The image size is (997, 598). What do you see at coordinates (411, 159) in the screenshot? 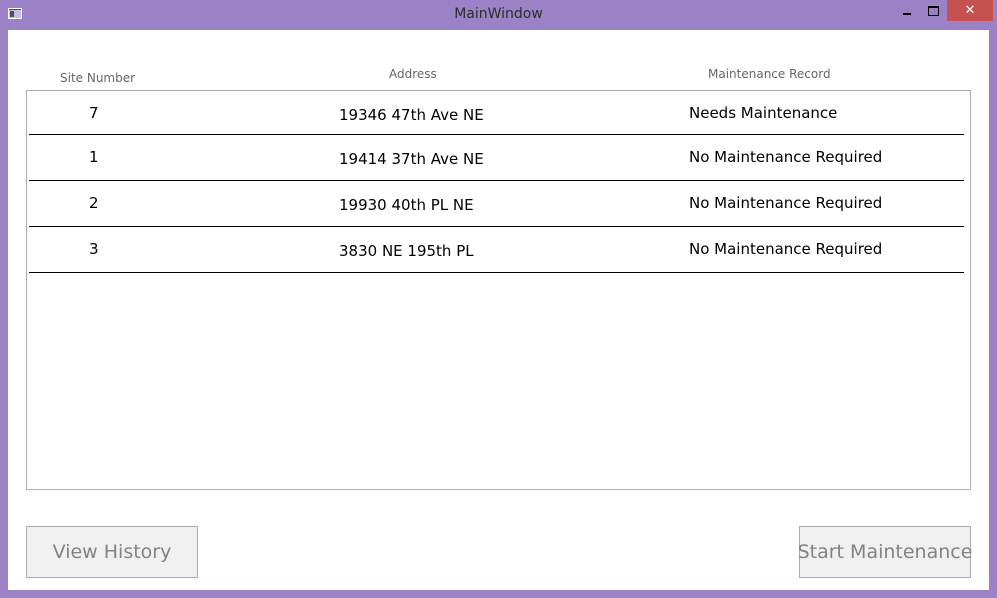
I see `address-cell: 19414 37th Ave NE` at bounding box center [411, 159].